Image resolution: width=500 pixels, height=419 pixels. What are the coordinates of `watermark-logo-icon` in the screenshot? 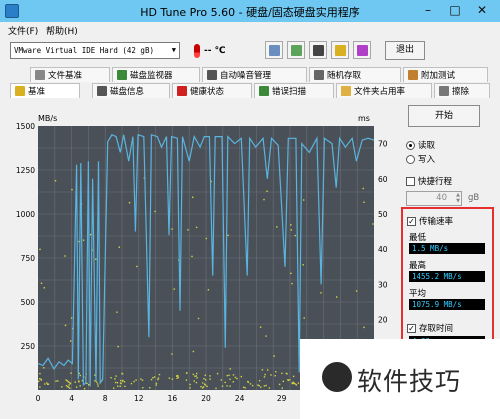 It's located at (337, 377).